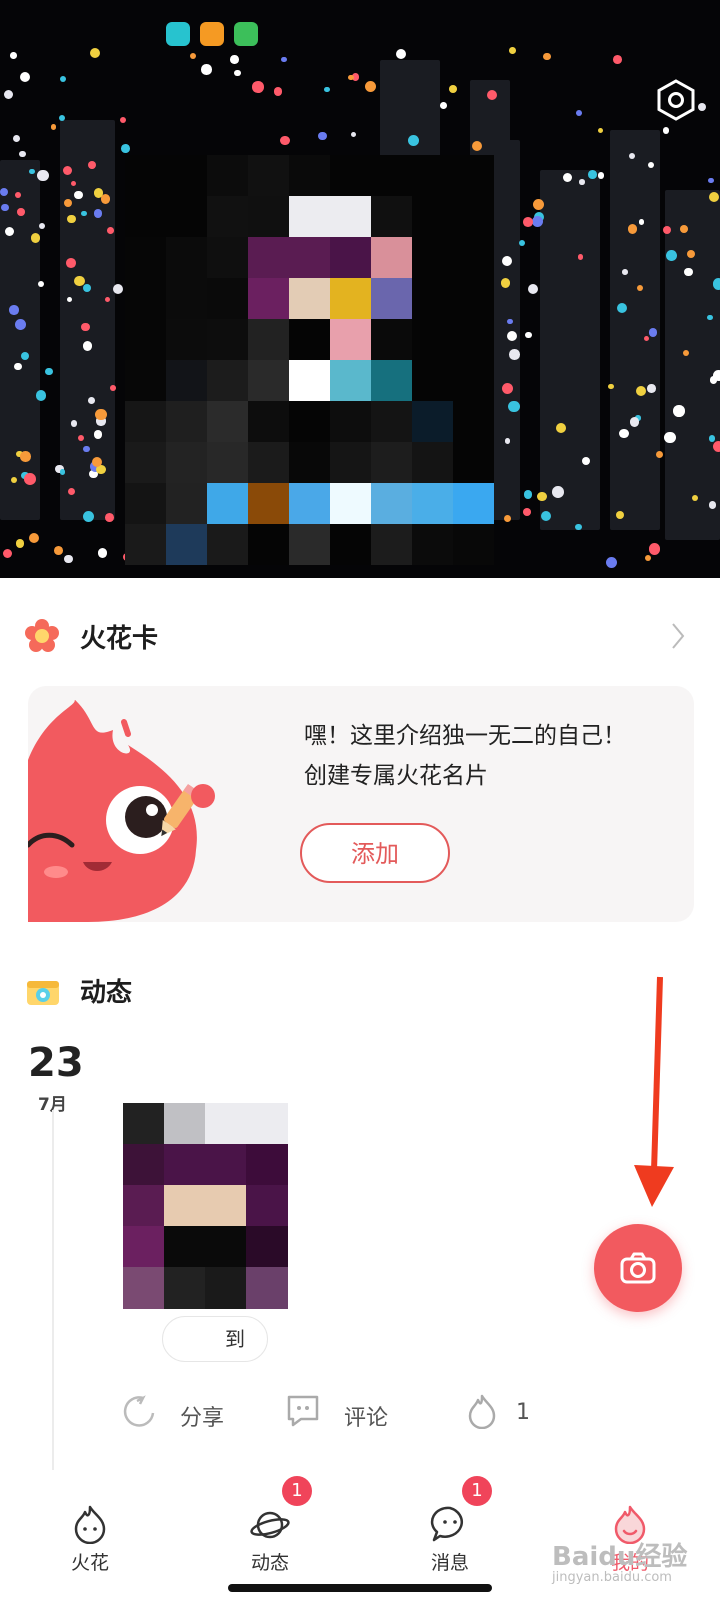 The height and width of the screenshot is (1600, 720). Describe the element at coordinates (270, 1532) in the screenshot. I see `nav-item-feed: 动态 1` at that location.